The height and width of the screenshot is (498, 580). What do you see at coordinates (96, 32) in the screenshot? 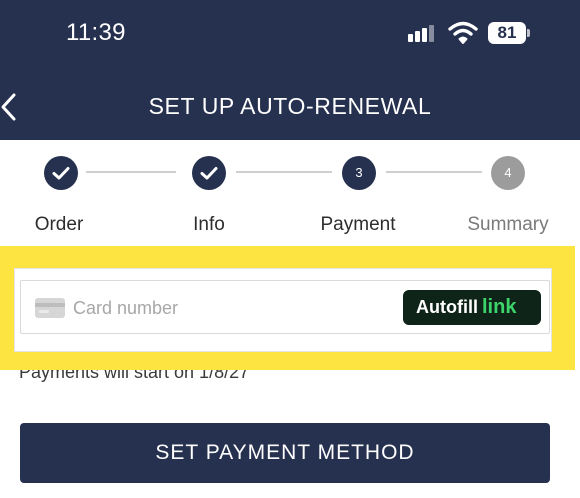
I see `status-time: 11:39` at bounding box center [96, 32].